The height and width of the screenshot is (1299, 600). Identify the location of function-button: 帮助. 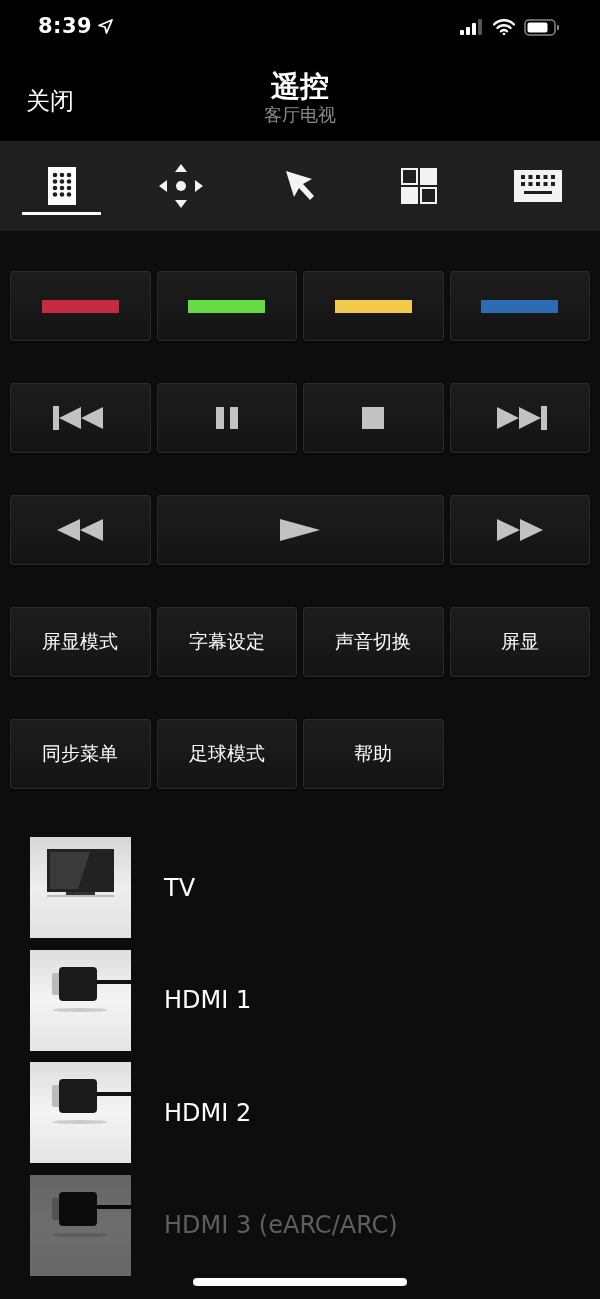
(373, 754).